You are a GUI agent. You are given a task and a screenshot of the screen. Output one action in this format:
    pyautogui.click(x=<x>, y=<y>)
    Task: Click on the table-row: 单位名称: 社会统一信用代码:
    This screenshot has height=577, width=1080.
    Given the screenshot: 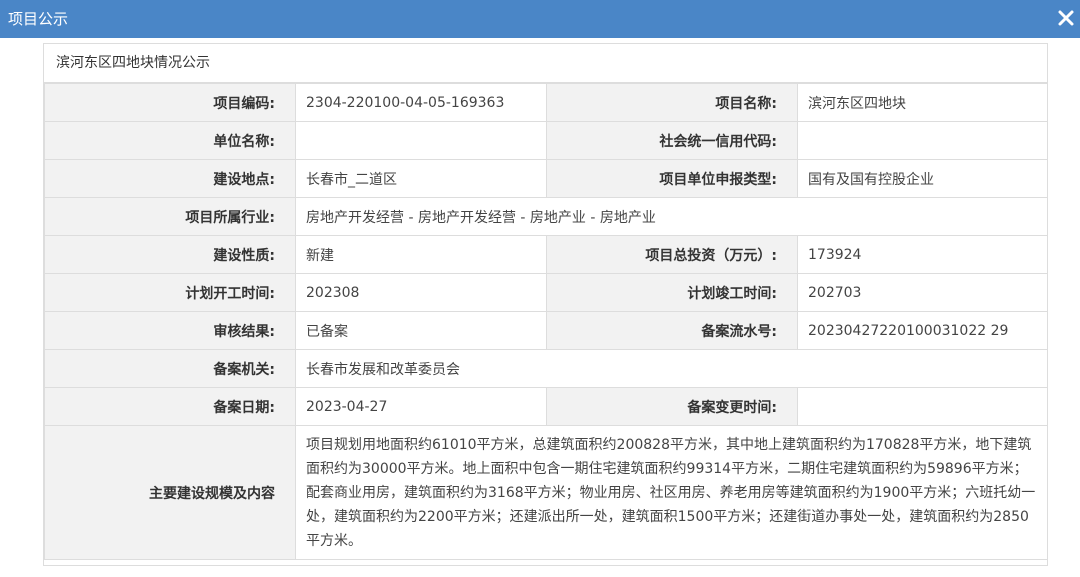 What is the action you would take?
    pyautogui.click(x=546, y=140)
    